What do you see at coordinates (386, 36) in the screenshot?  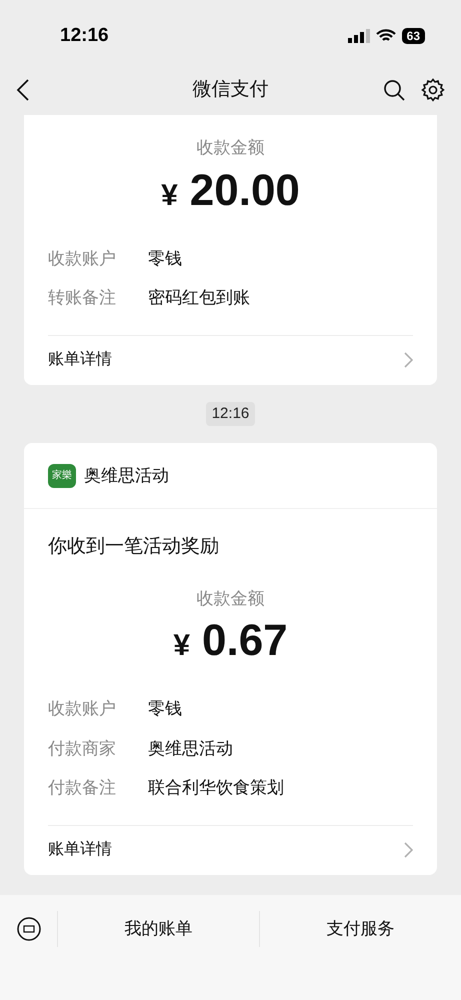 I see `wifi-icon` at bounding box center [386, 36].